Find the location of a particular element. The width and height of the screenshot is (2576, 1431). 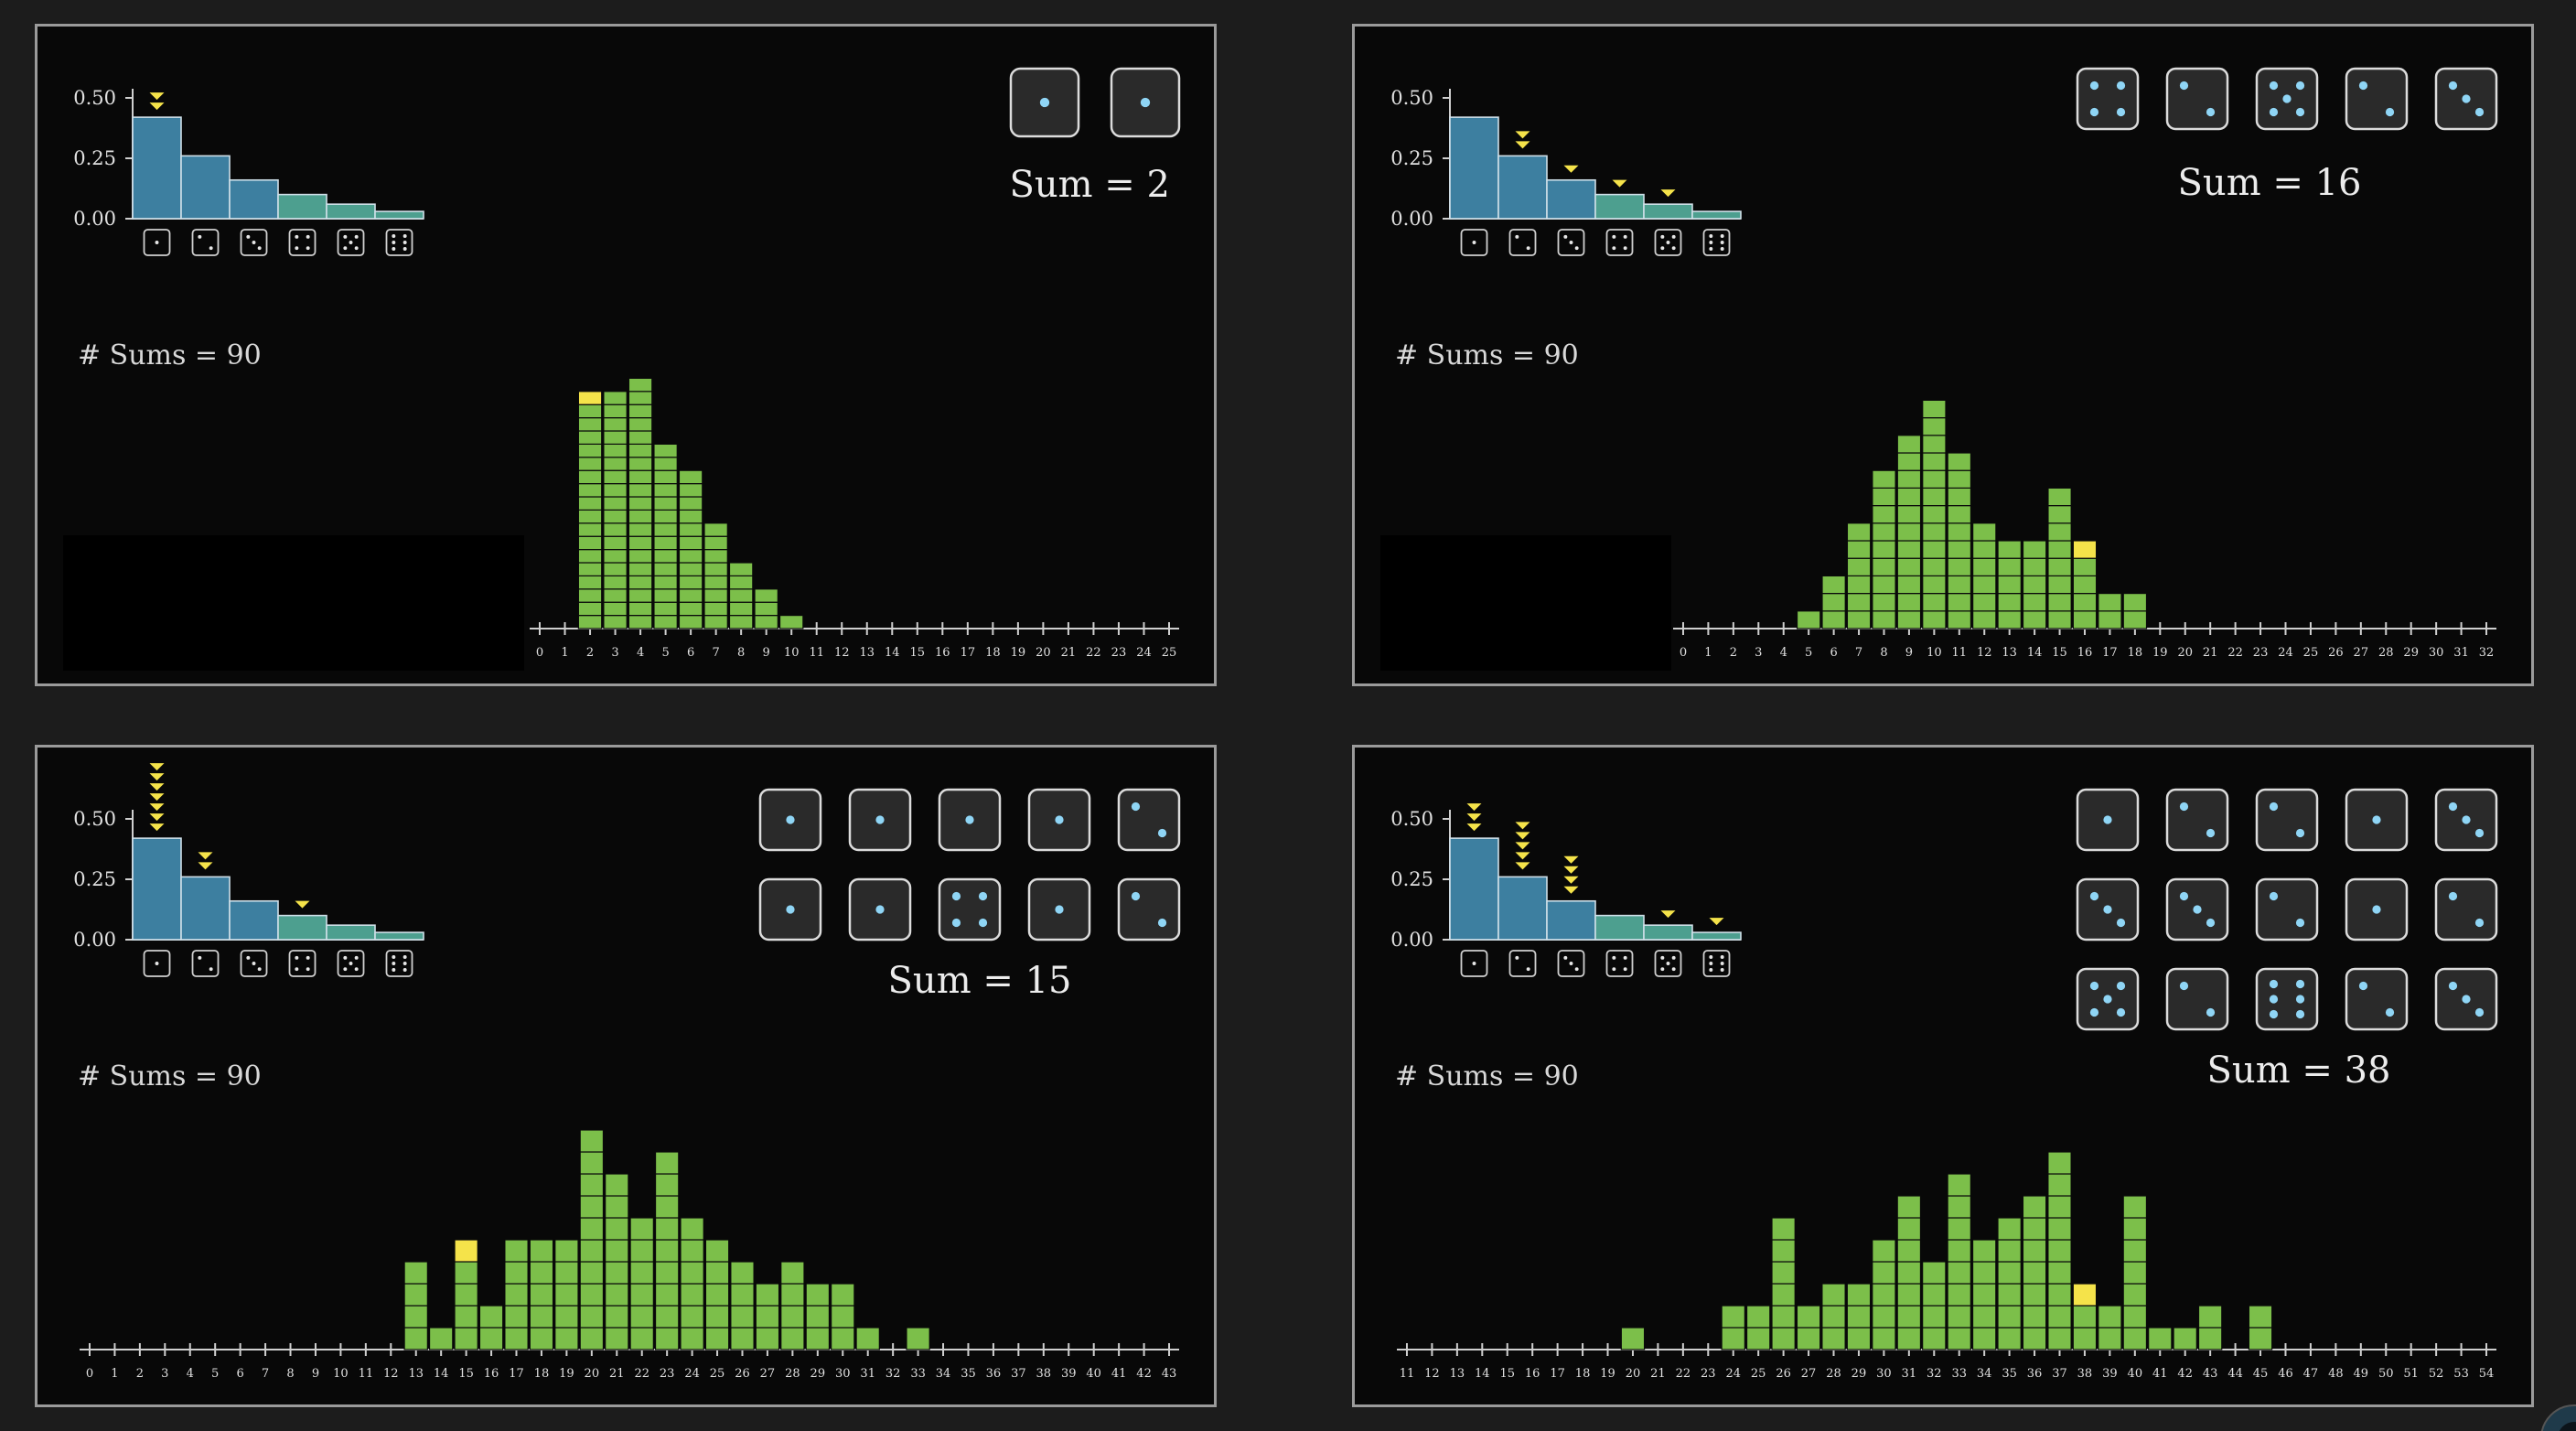

x-tick-label: 20 is located at coordinates (1043, 653).